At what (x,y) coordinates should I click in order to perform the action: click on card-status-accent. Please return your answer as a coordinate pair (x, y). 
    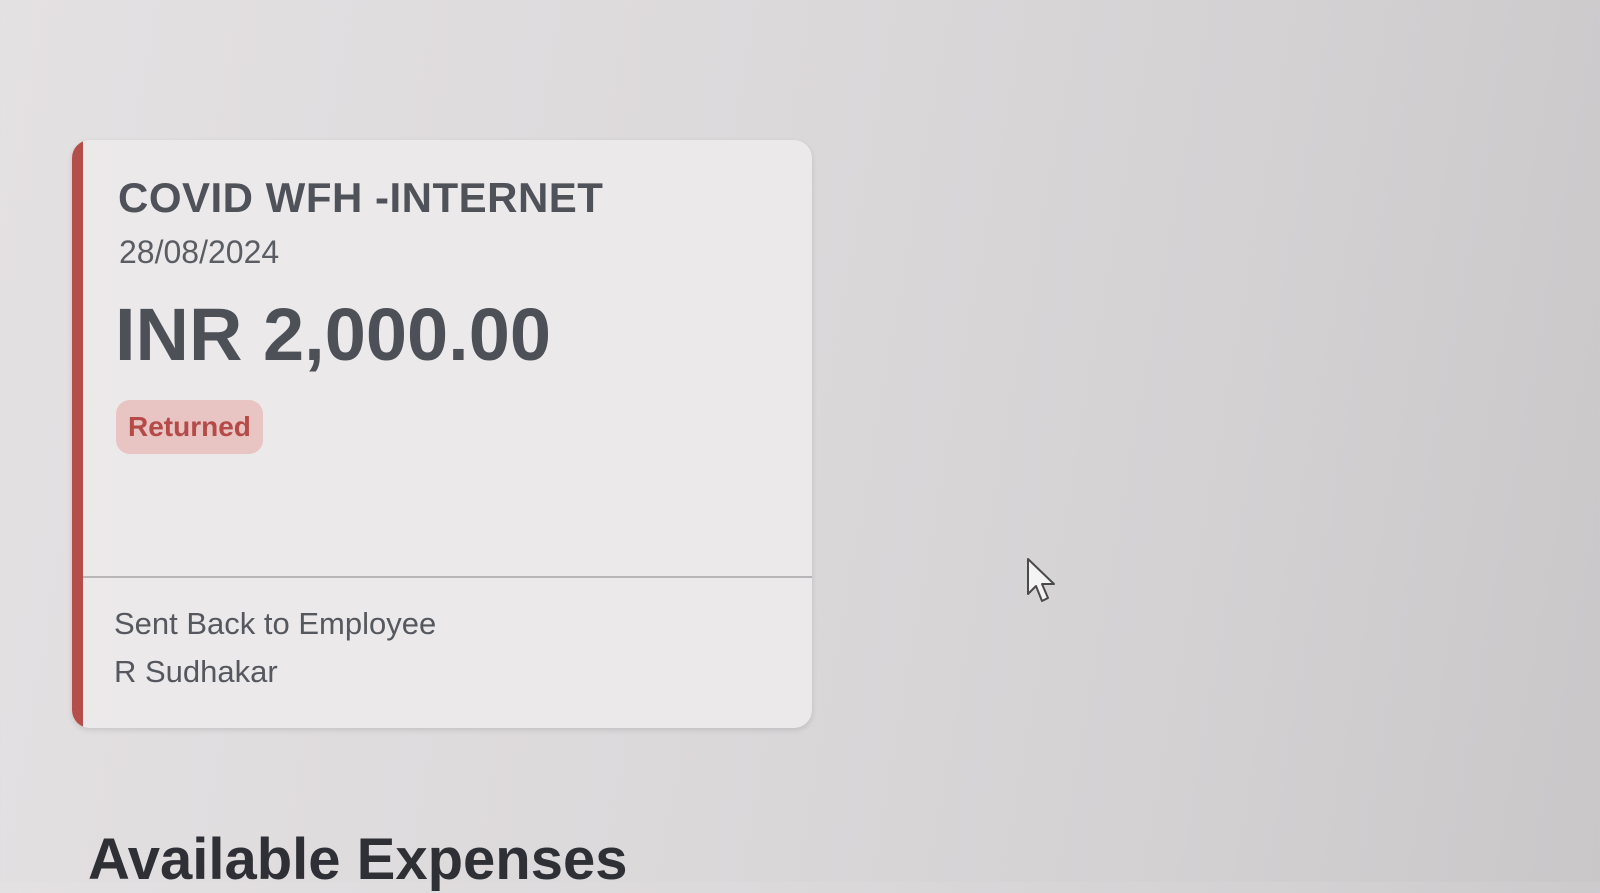
    Looking at the image, I should click on (77, 434).